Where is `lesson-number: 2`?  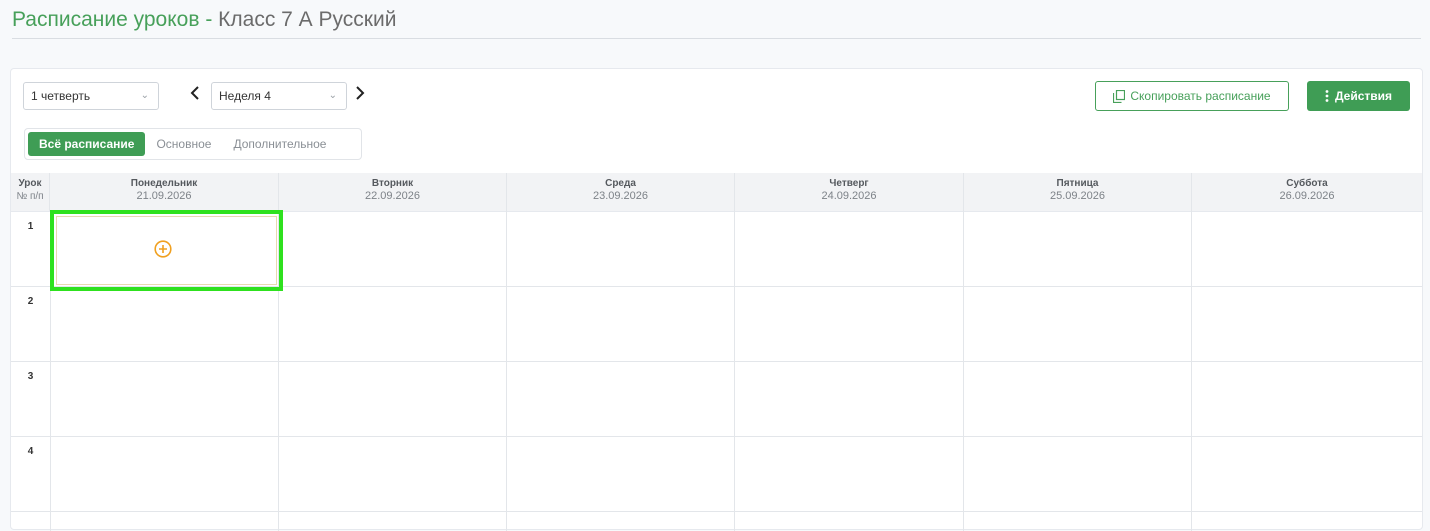 lesson-number: 2 is located at coordinates (30, 301).